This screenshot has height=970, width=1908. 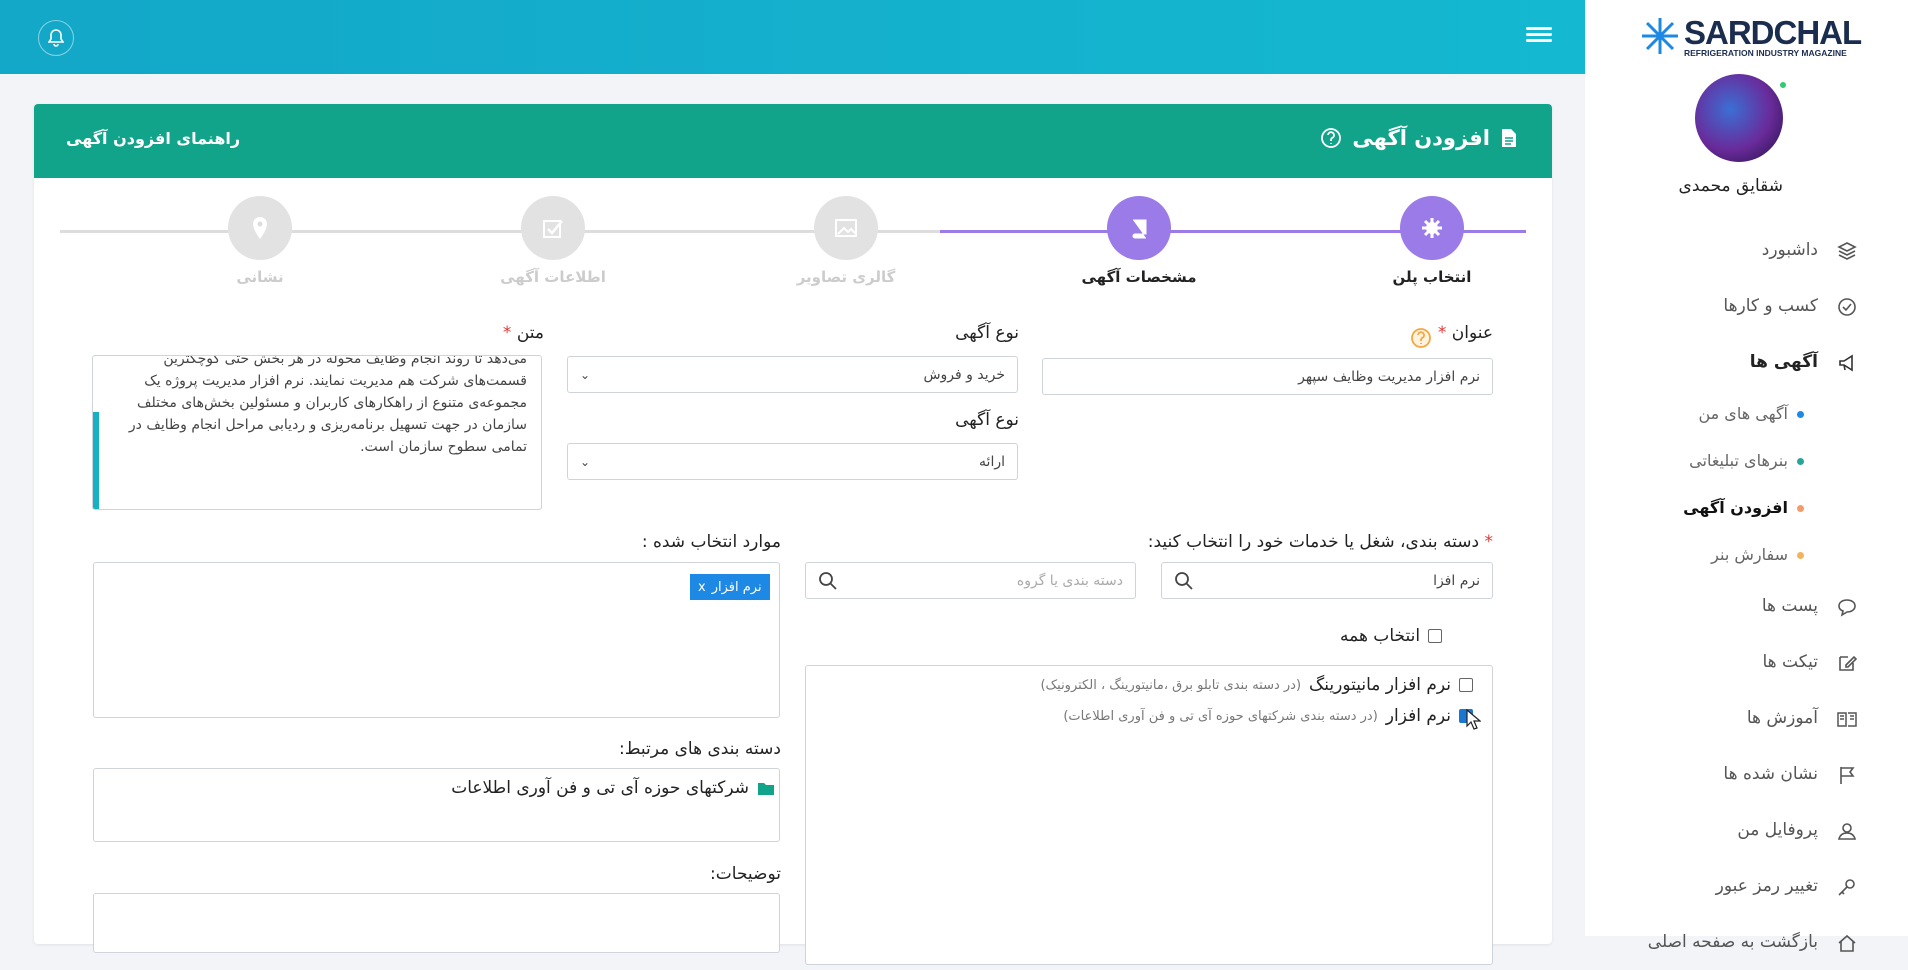 I want to click on category-search-value: نرم افزا, so click(x=1456, y=580).